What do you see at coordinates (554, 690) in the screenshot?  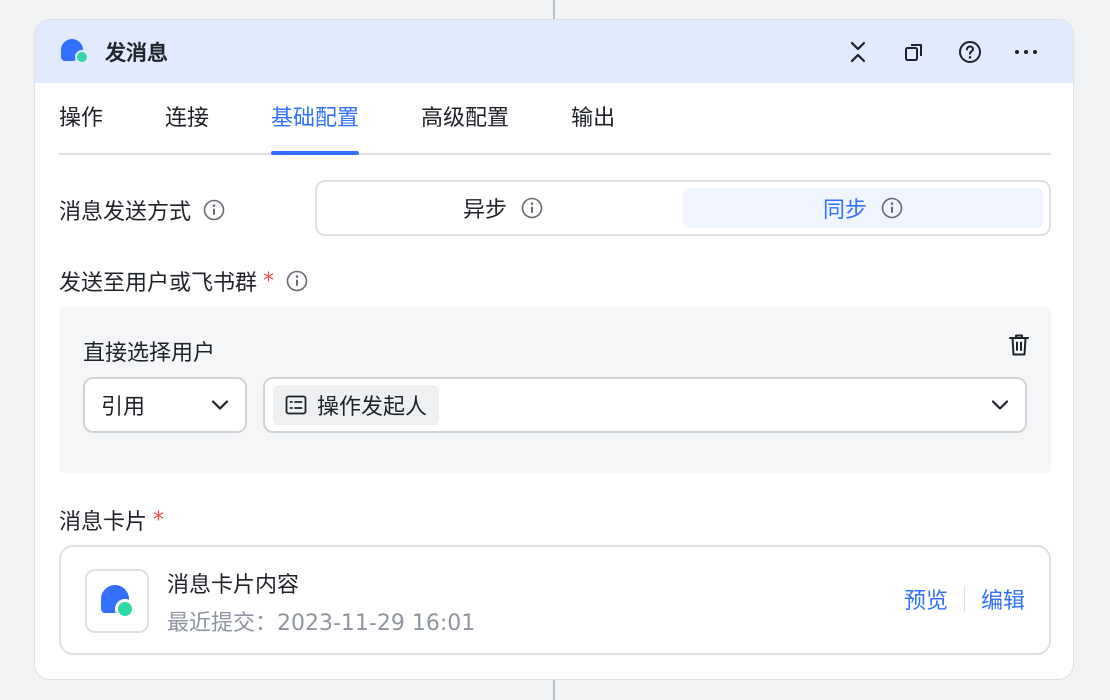 I see `flow-connector-bottom` at bounding box center [554, 690].